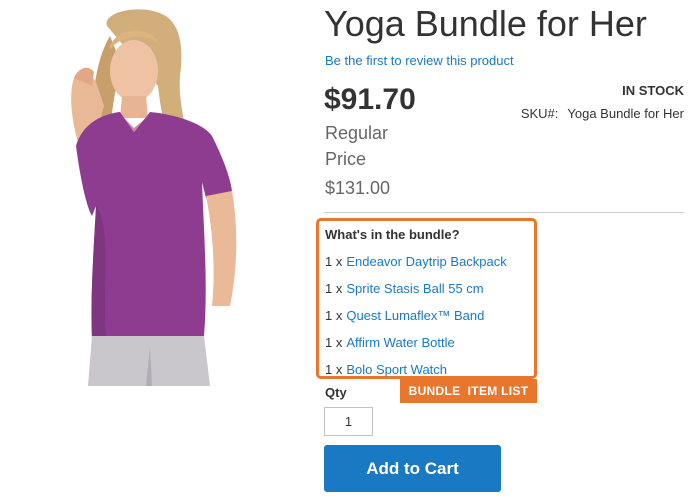  I want to click on list-item: 1 x Sprite Stasis Ball 55 cm, so click(416, 293).